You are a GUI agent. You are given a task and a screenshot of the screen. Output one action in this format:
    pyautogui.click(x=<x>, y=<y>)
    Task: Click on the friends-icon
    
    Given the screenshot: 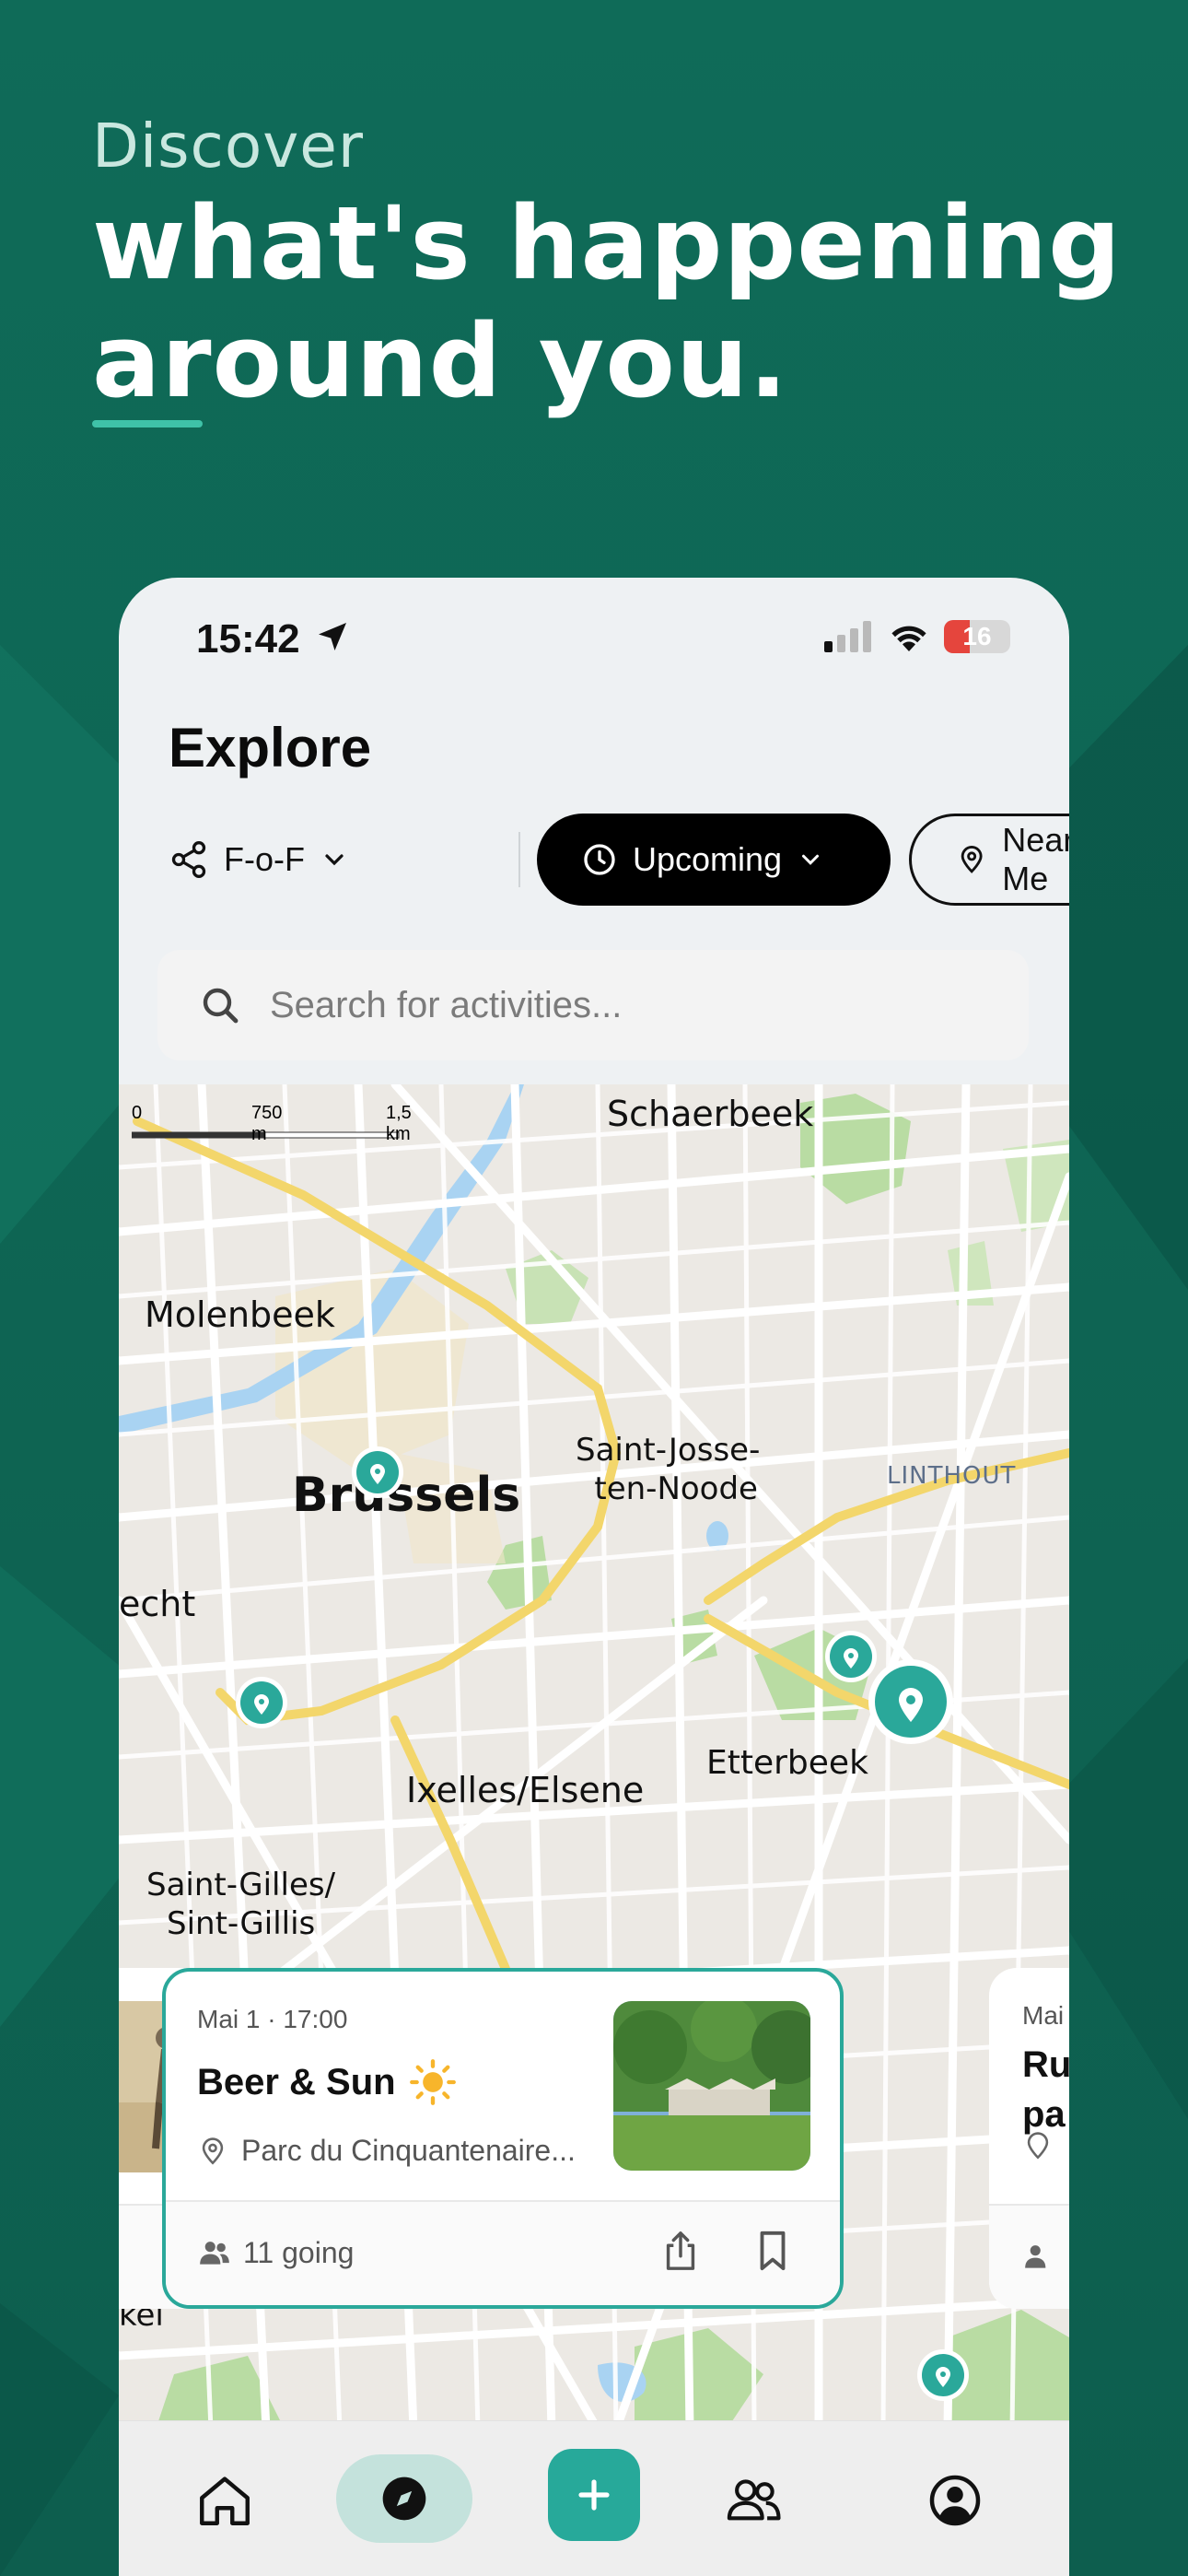 What is the action you would take?
    pyautogui.click(x=754, y=2500)
    